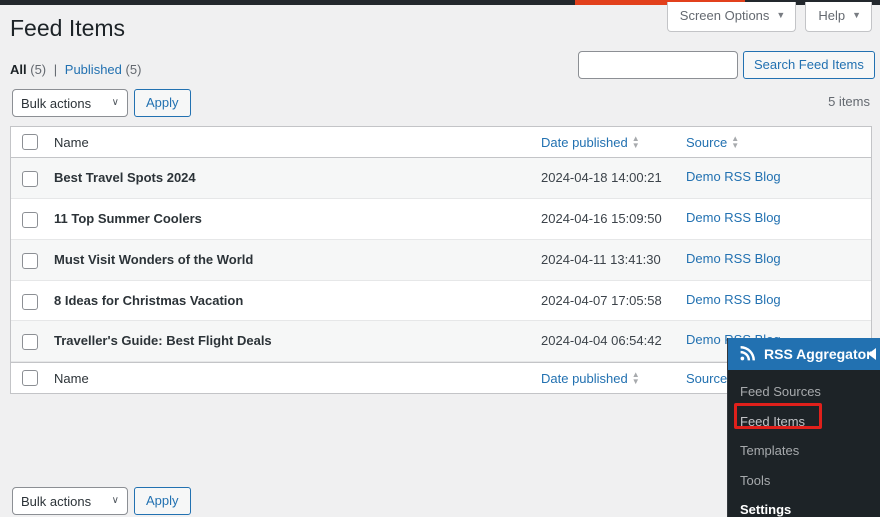 This screenshot has height=517, width=880. Describe the element at coordinates (707, 142) in the screenshot. I see `column-header-source-label: Source` at that location.